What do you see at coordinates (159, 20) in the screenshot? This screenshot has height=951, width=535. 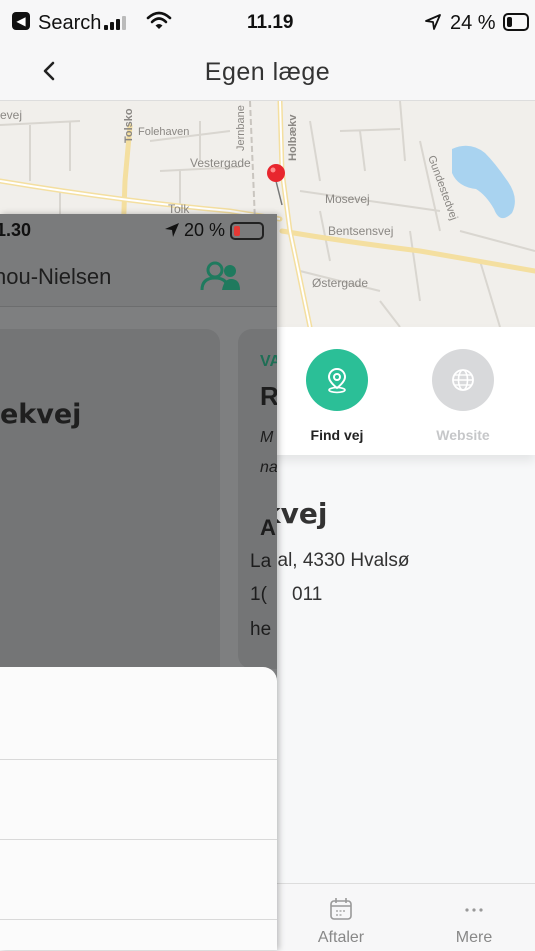 I see `wifi-icon` at bounding box center [159, 20].